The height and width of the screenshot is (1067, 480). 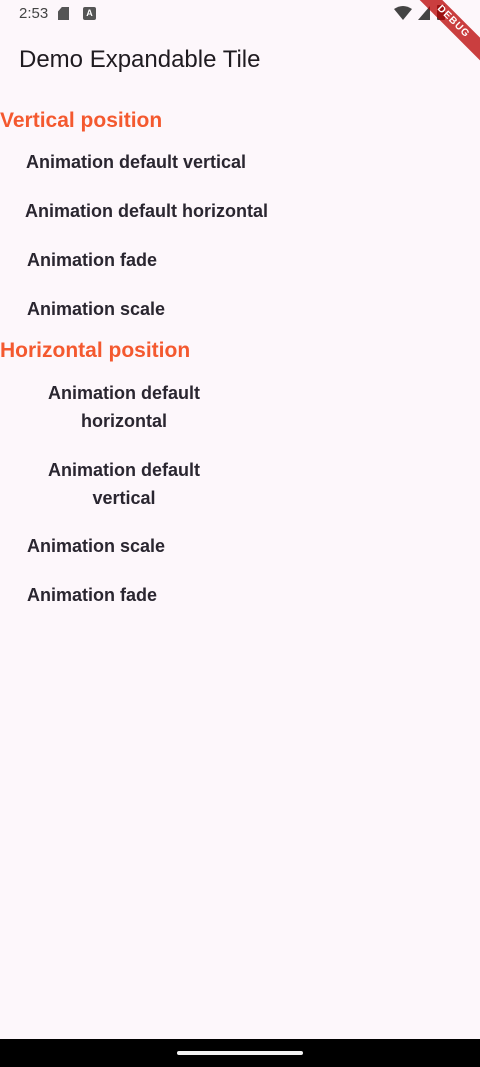 I want to click on tile-vertical-fade: Animation fade, so click(x=92, y=260).